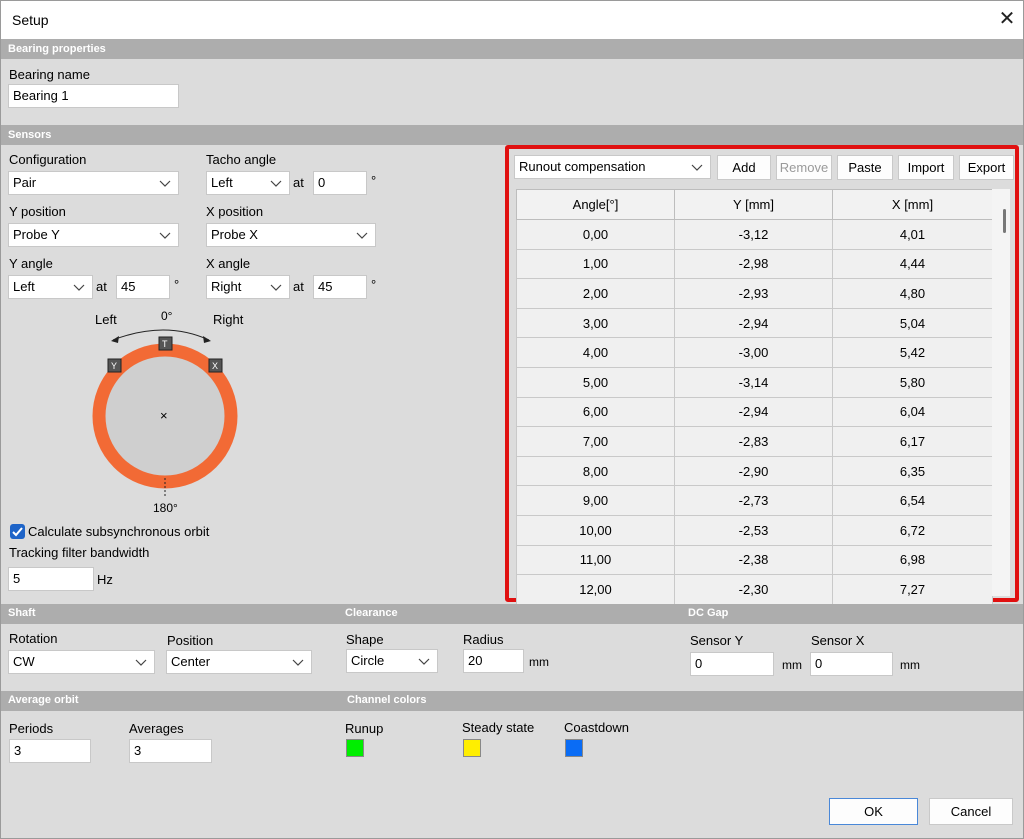 Image resolution: width=1024 pixels, height=839 pixels. Describe the element at coordinates (51, 579) in the screenshot. I see `tracking-filter-input: 5` at that location.